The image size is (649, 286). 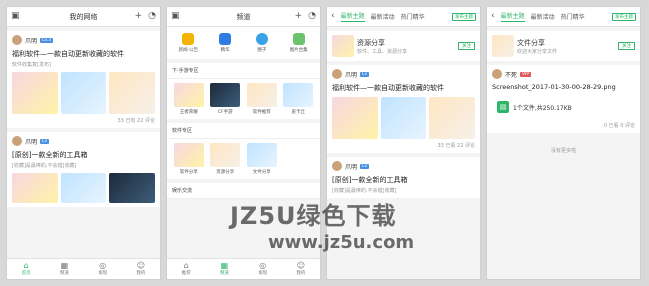 I want to click on file-info: 1个文件,共250.17KB, so click(x=542, y=108).